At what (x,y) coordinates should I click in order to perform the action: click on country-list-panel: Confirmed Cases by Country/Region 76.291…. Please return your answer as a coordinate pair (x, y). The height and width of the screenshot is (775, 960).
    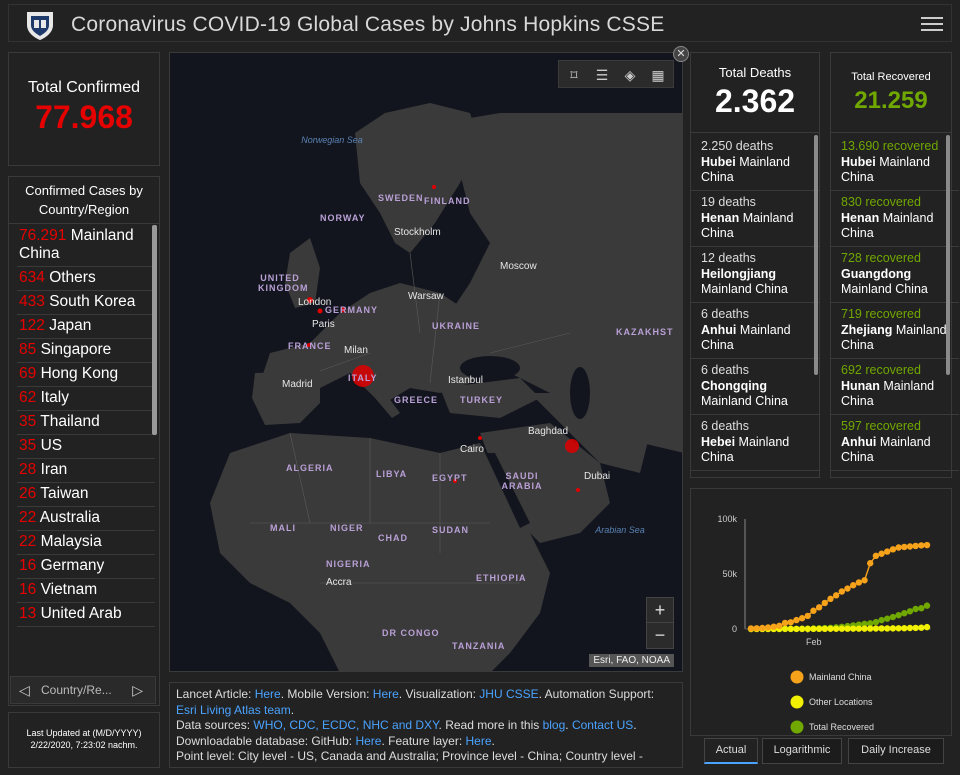
    Looking at the image, I should click on (84, 441).